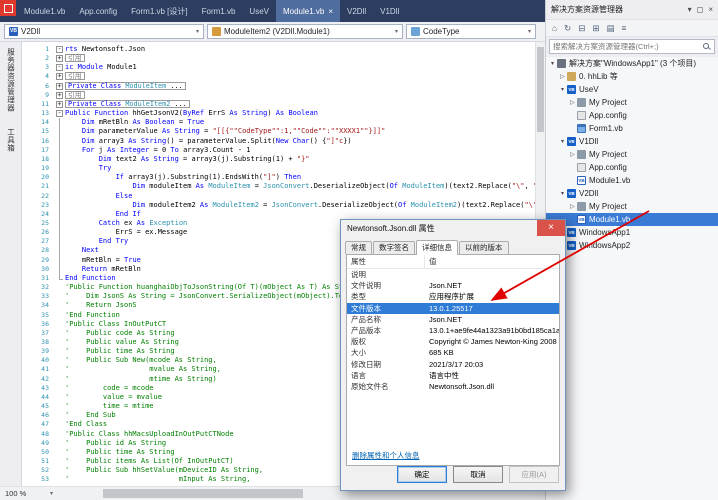 This screenshot has height=500, width=718. I want to click on dialog-tab: 数字签名, so click(394, 247).